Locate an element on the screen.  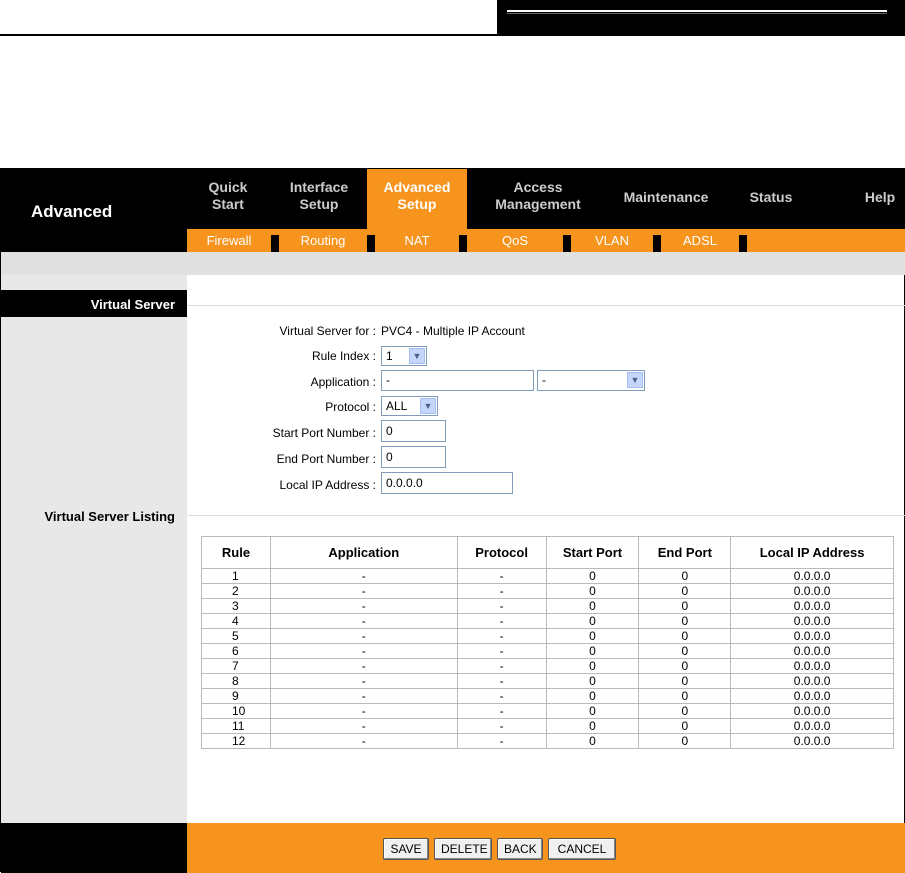
table-row: 11- -0 0 0.0.0.0 is located at coordinates (547, 726).